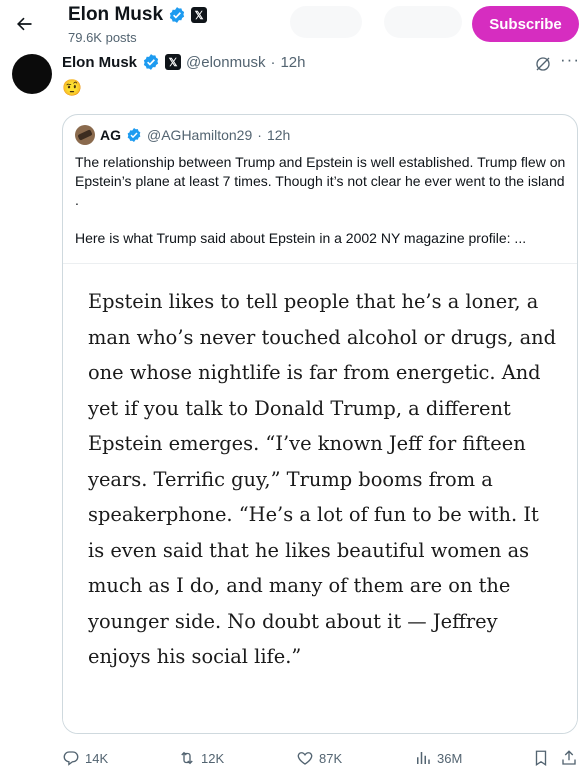  I want to click on views-button: 36M, so click(438, 758).